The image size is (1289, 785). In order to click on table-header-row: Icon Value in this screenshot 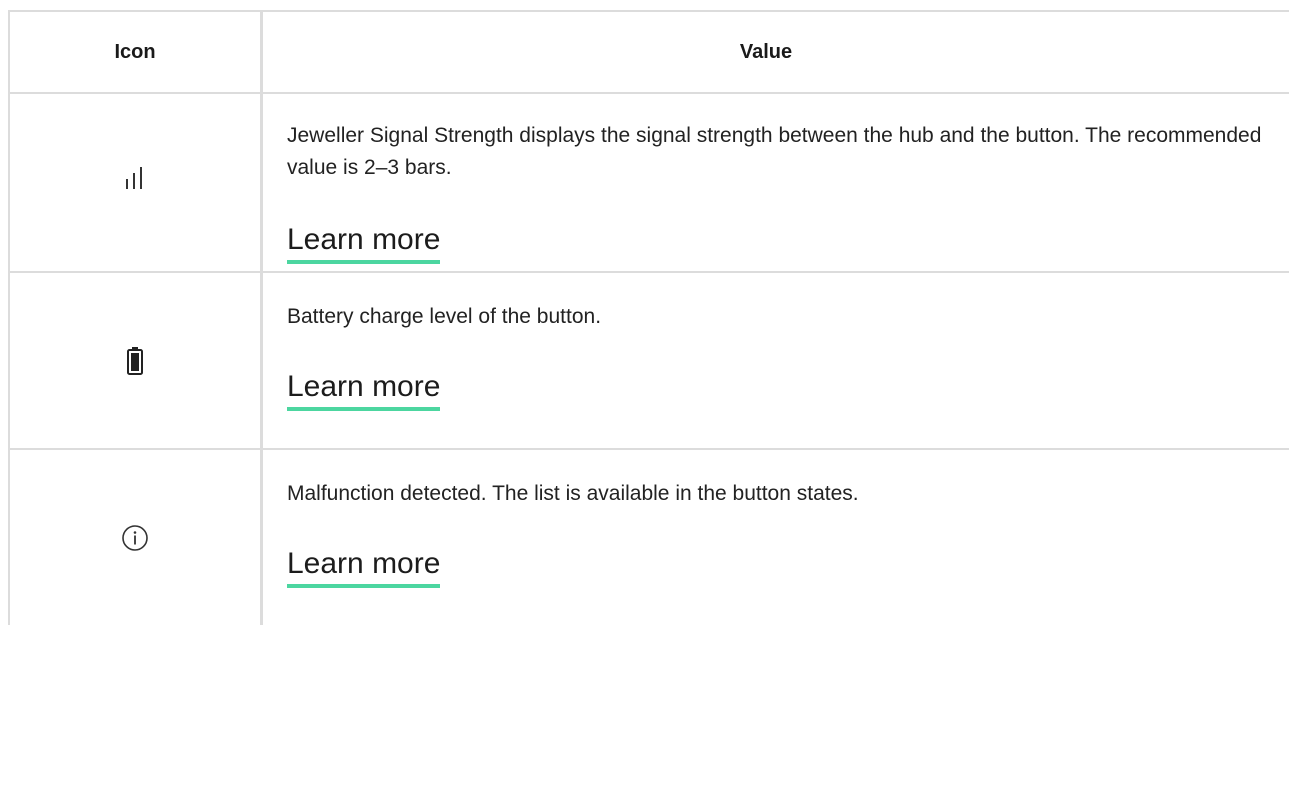, I will do `click(648, 53)`.